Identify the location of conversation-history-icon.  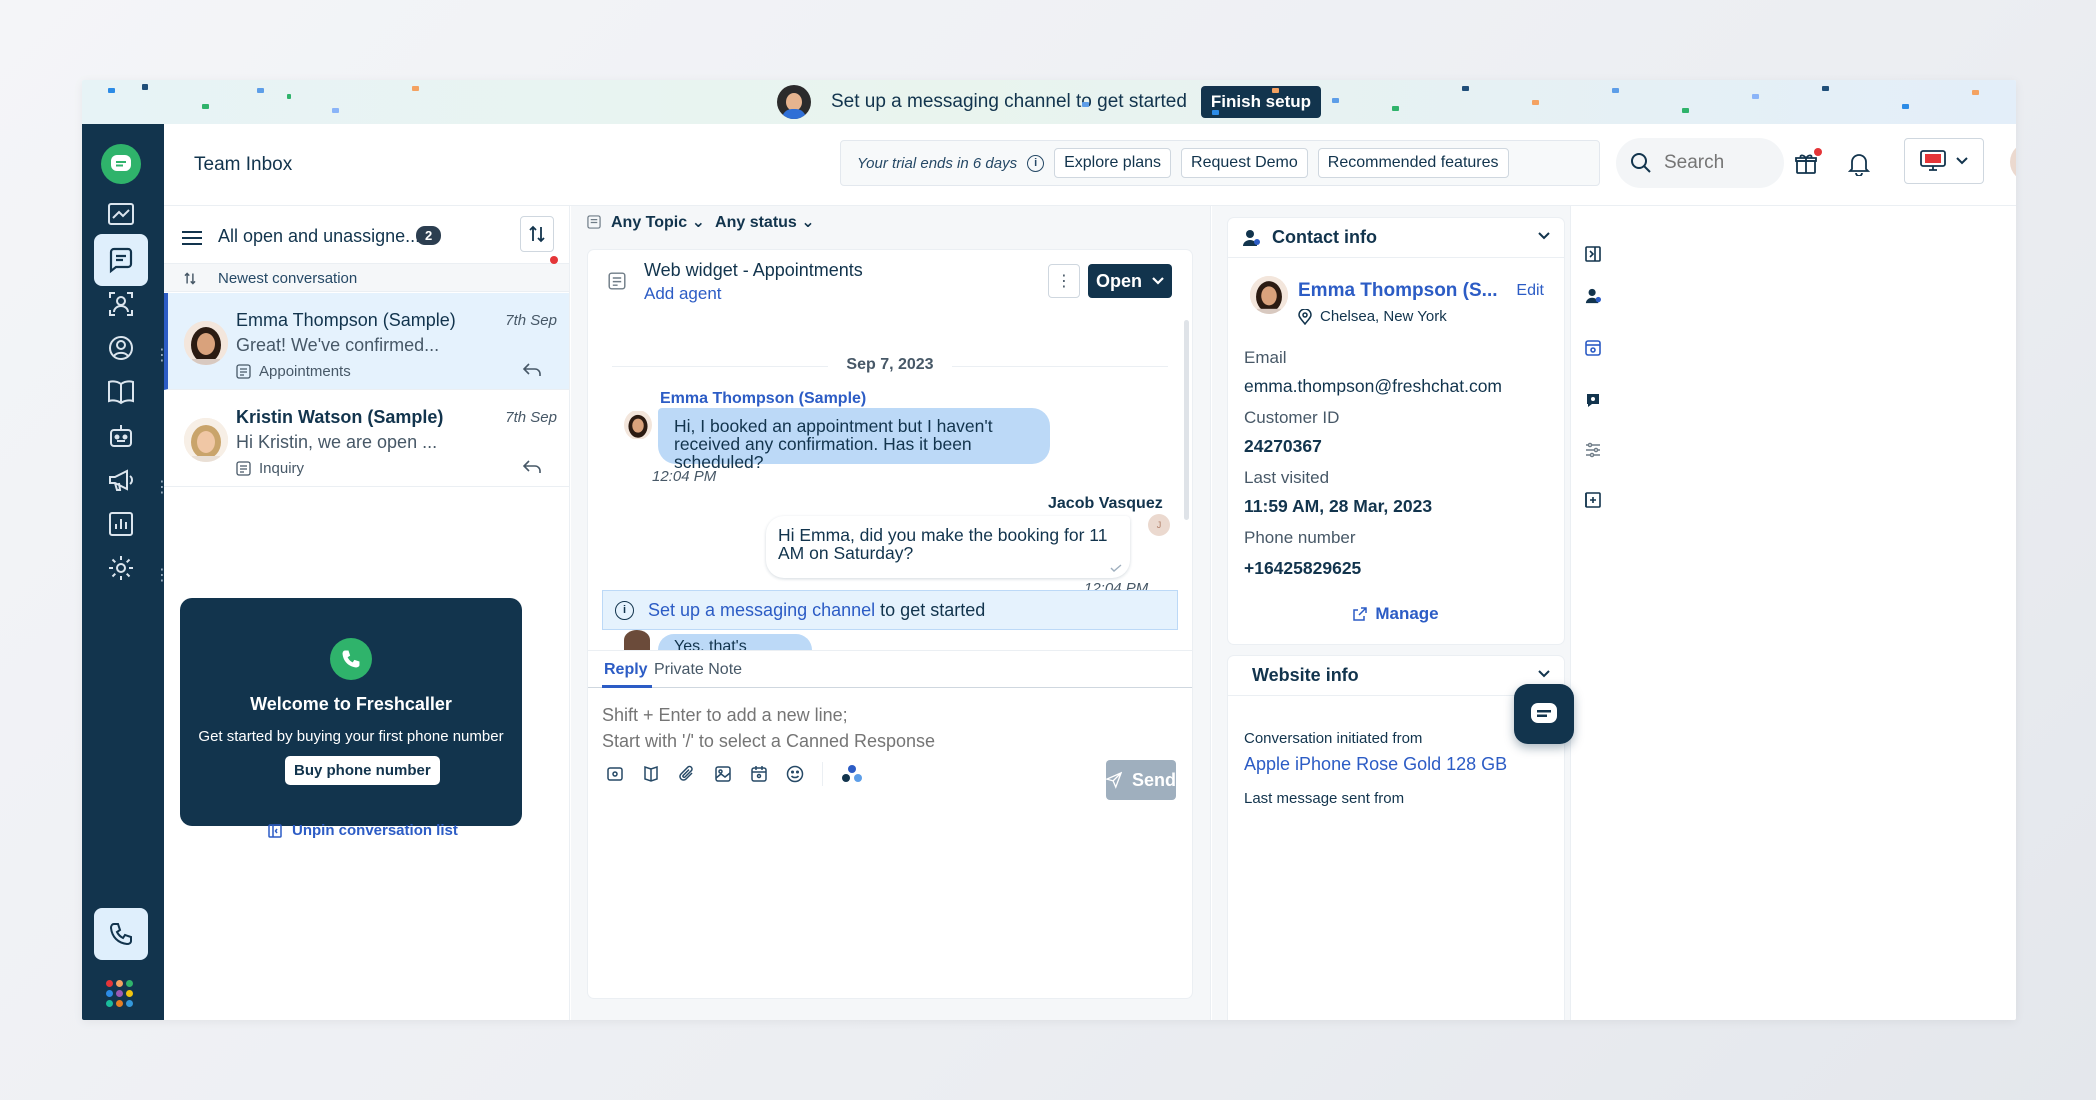
(1593, 400).